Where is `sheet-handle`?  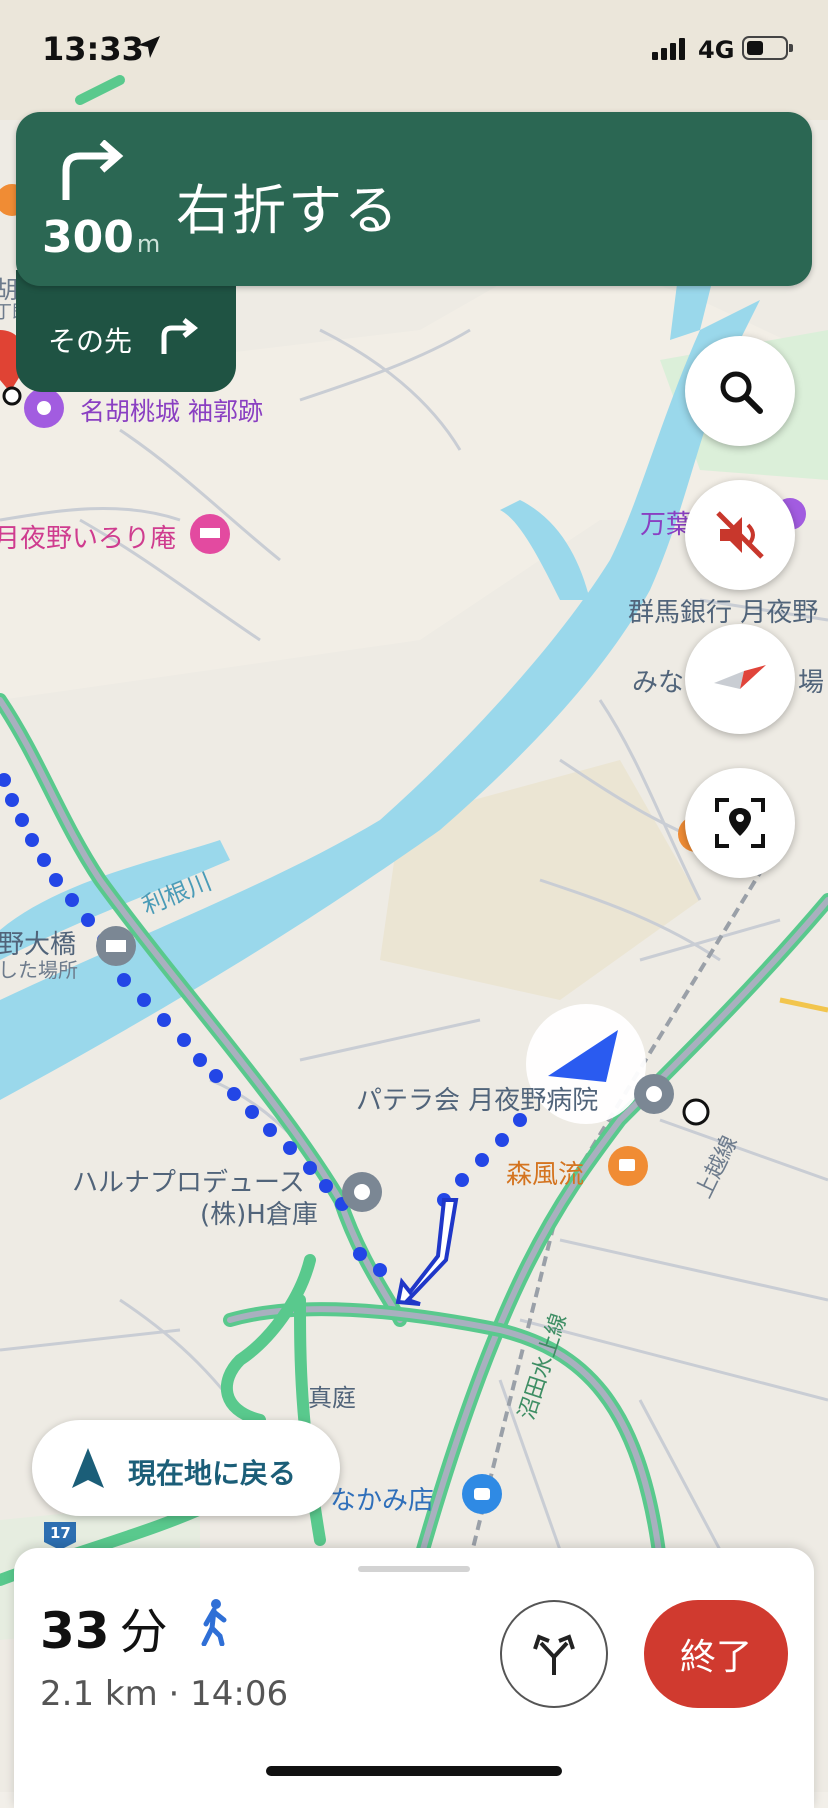 sheet-handle is located at coordinates (414, 1569).